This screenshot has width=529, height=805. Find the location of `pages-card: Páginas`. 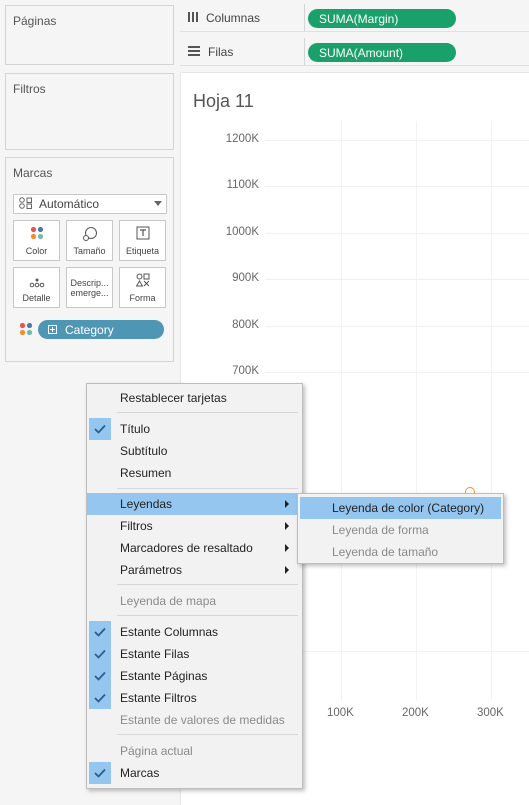

pages-card: Páginas is located at coordinates (89, 35).